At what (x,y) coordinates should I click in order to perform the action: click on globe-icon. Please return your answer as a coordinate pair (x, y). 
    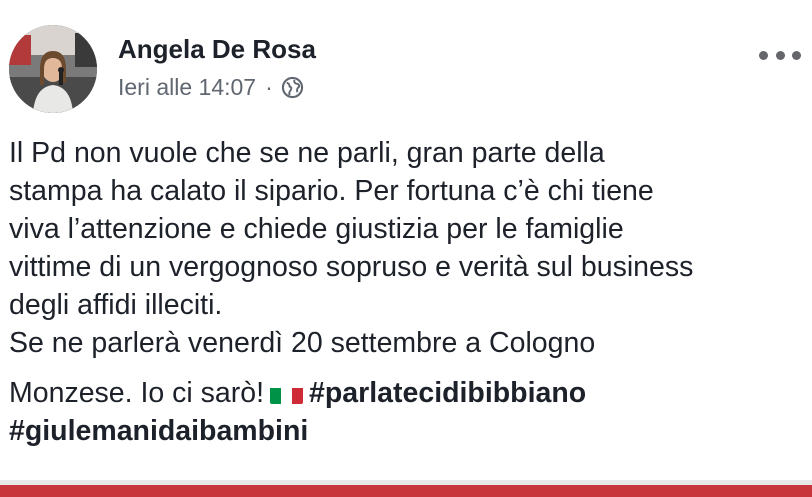
    Looking at the image, I should click on (292, 87).